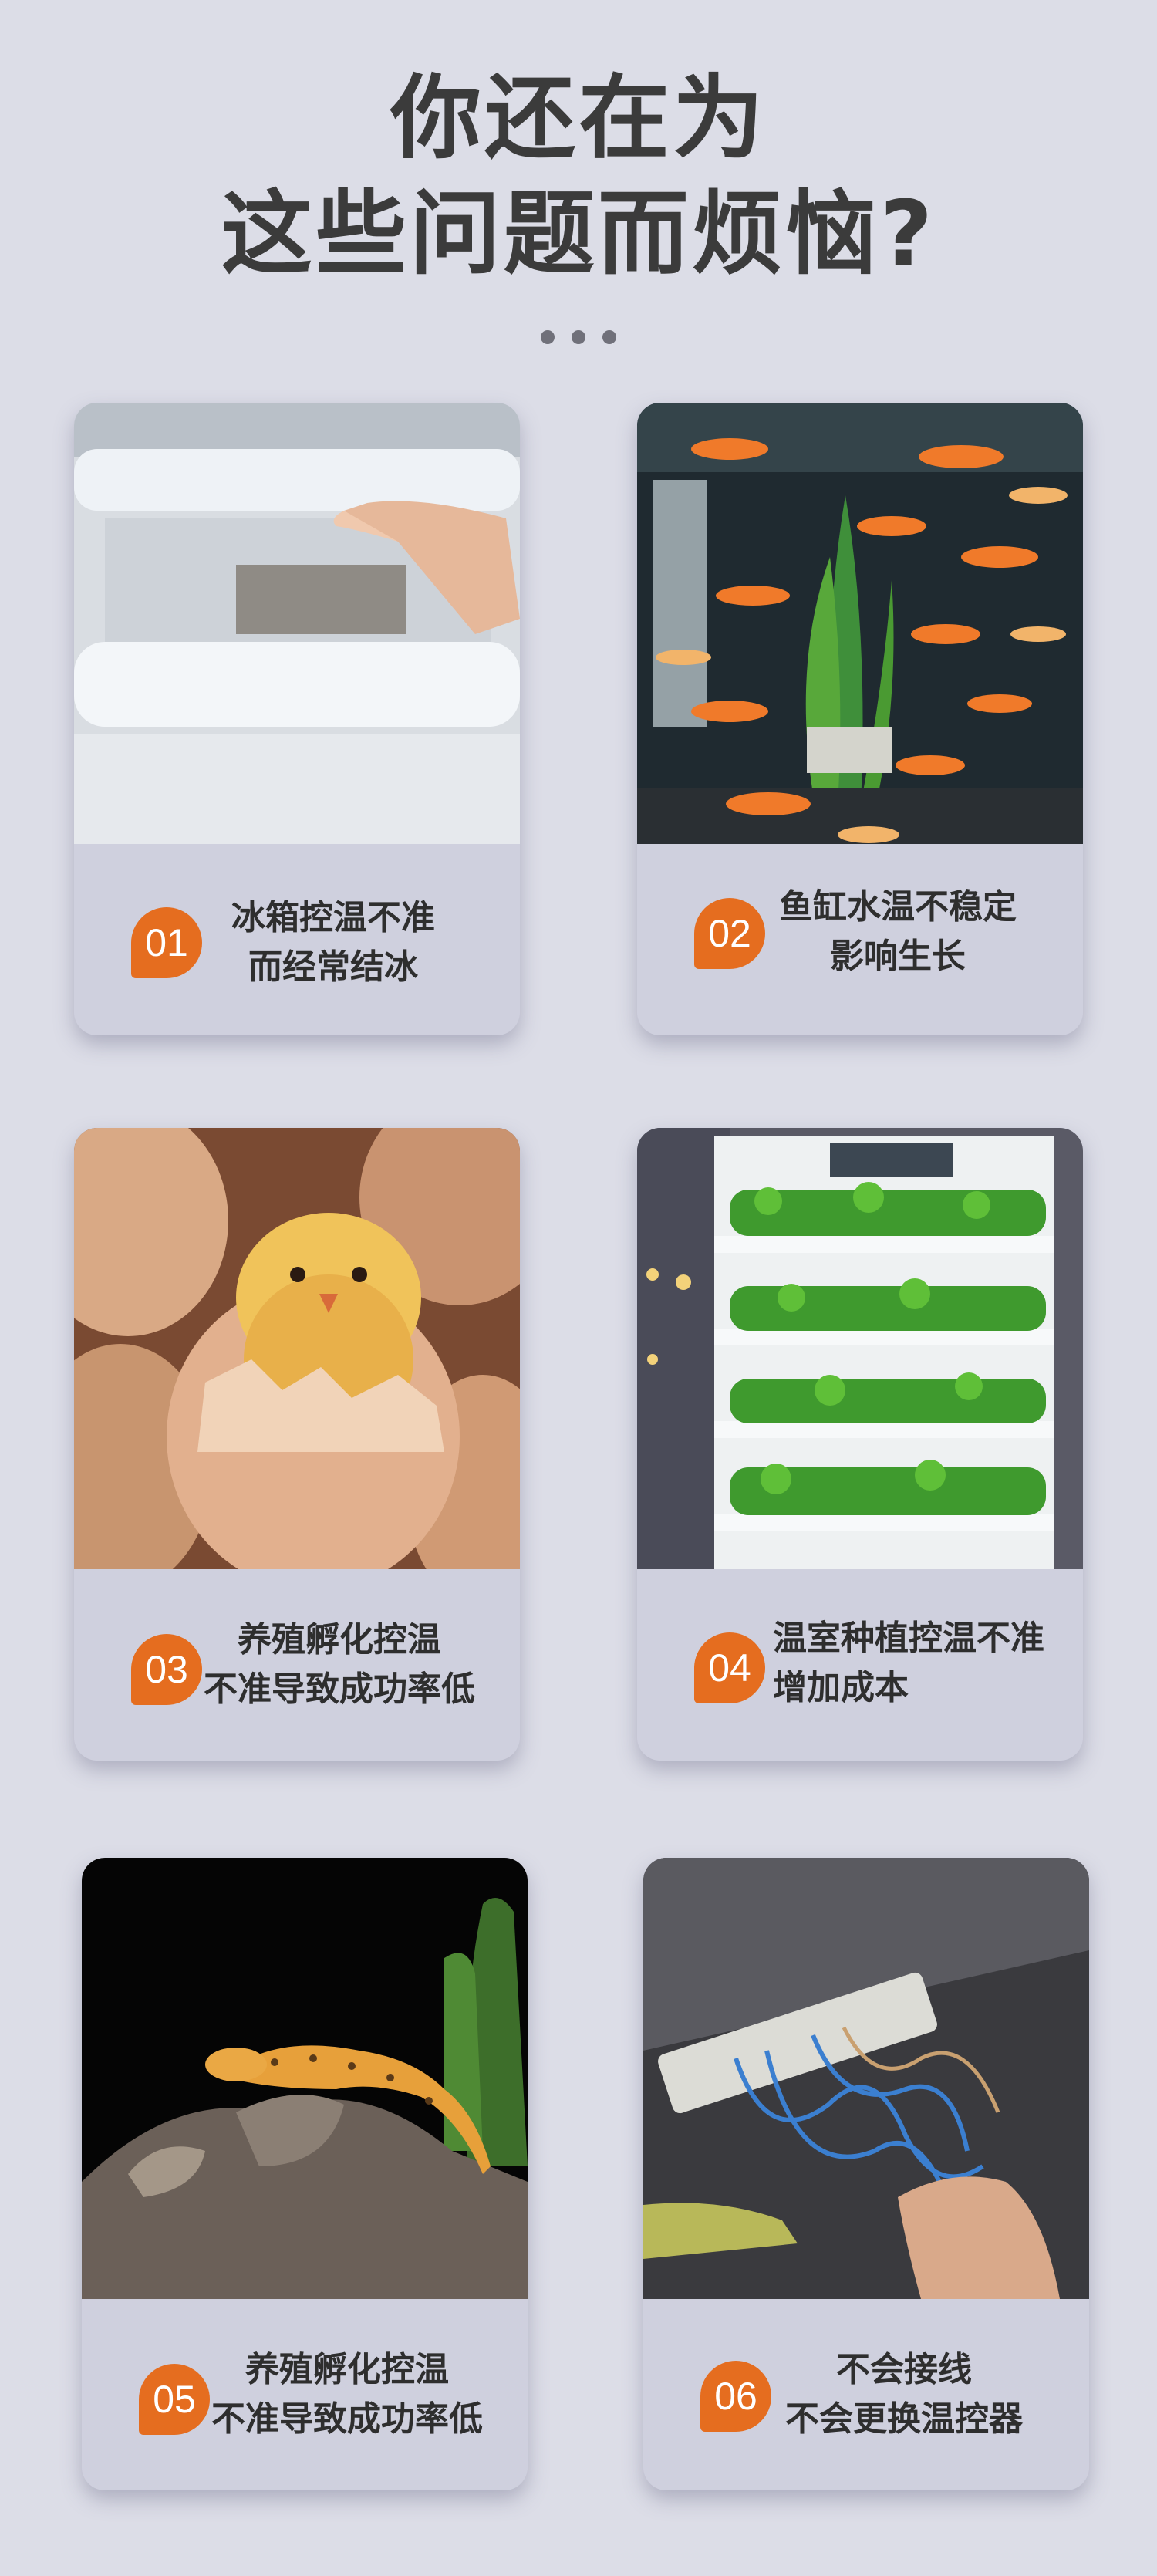  I want to click on page-title: 你还在为 这些问题而烦恼?, so click(578, 176).